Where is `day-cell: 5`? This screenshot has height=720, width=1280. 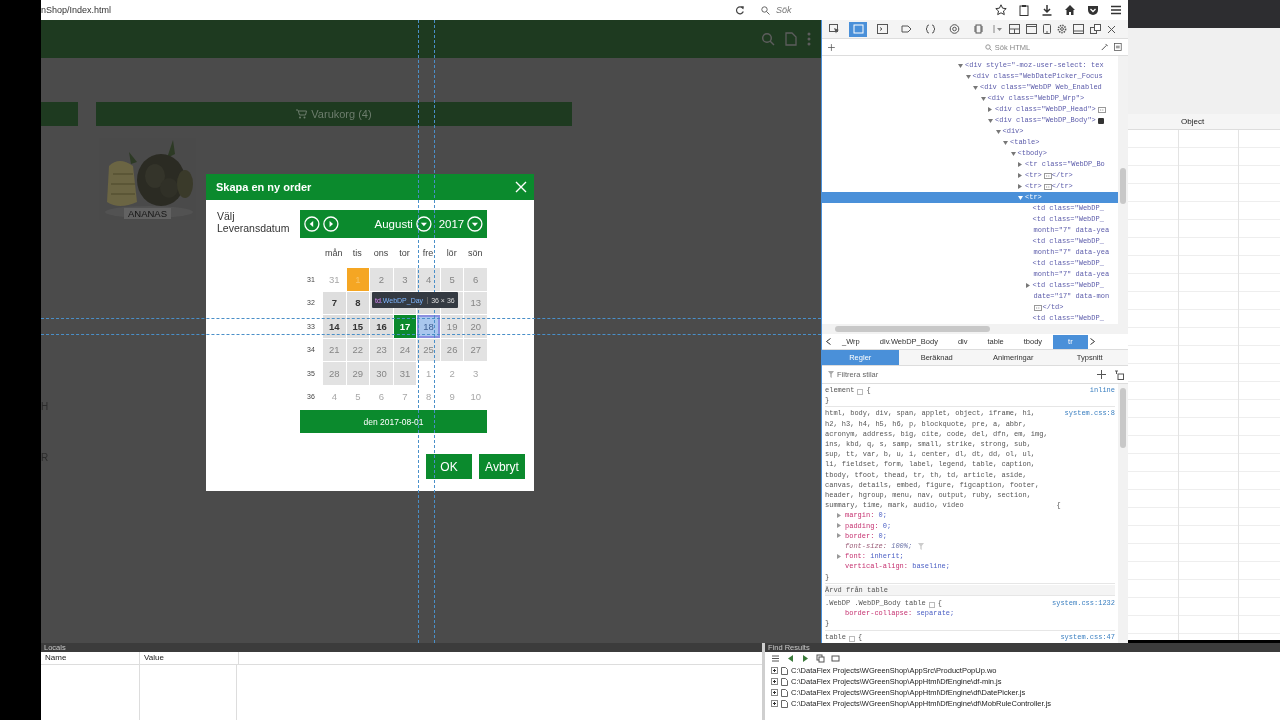
day-cell: 5 is located at coordinates (452, 279).